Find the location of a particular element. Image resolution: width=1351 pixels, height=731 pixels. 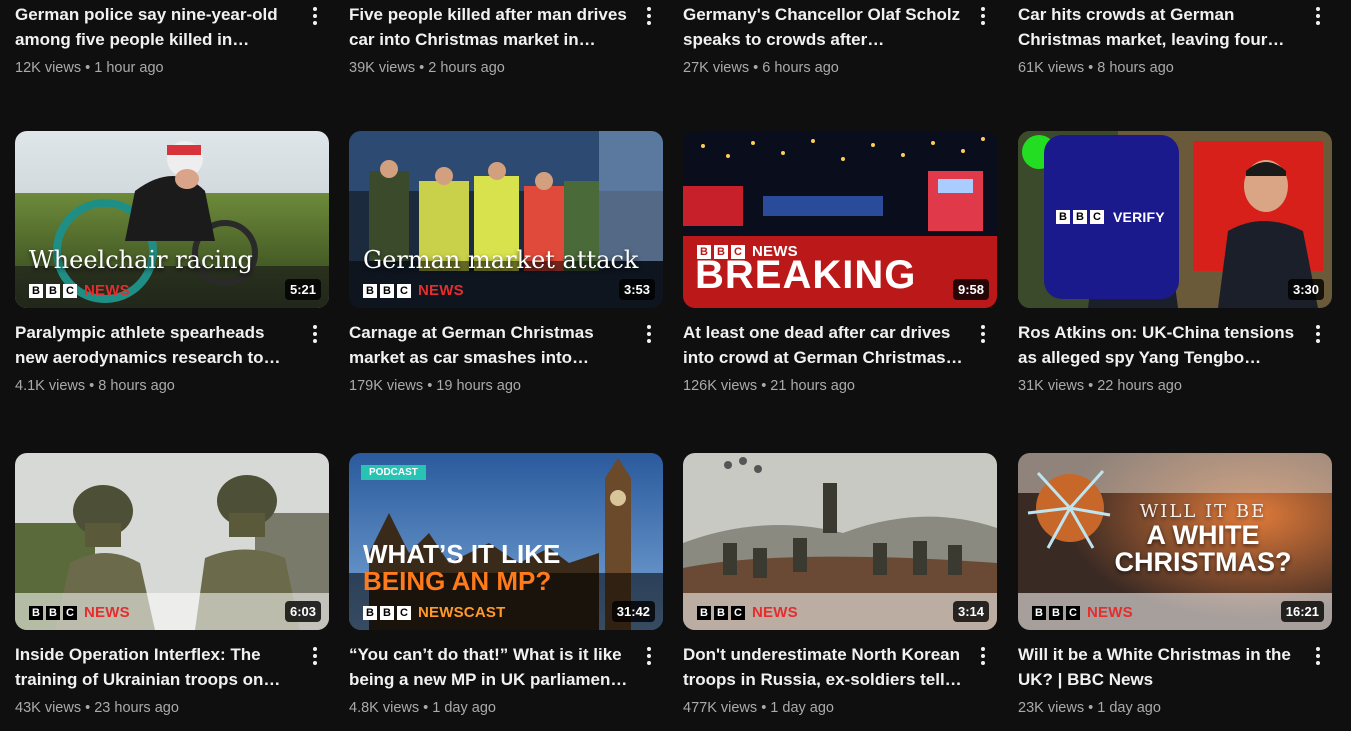

video-thumbnail: BBC NEWS 6:03 is located at coordinates (172, 541).